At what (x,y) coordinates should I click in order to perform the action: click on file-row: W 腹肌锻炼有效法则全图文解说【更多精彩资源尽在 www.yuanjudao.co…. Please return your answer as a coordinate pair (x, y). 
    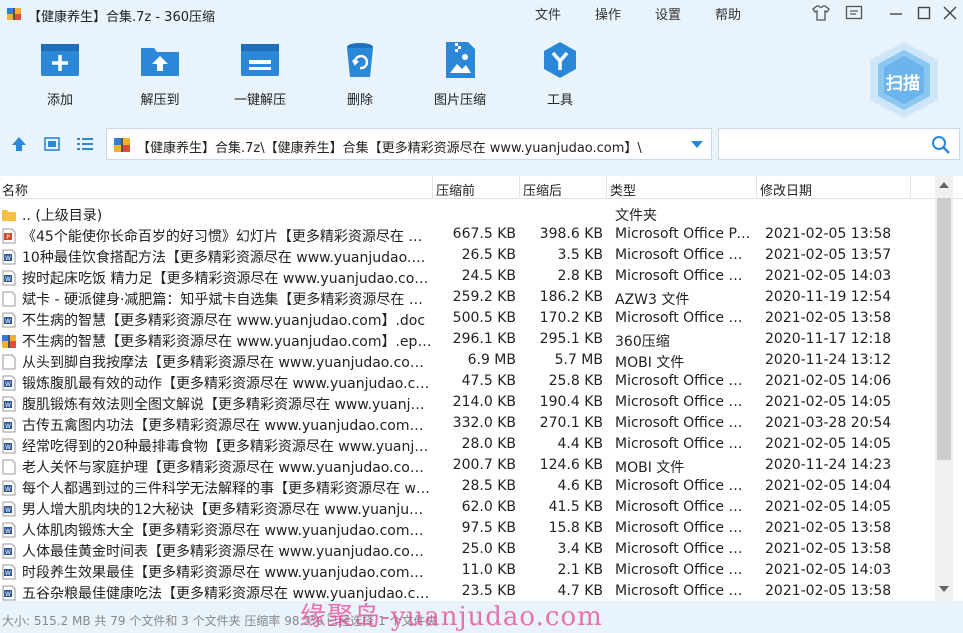
    Looking at the image, I should click on (467, 403).